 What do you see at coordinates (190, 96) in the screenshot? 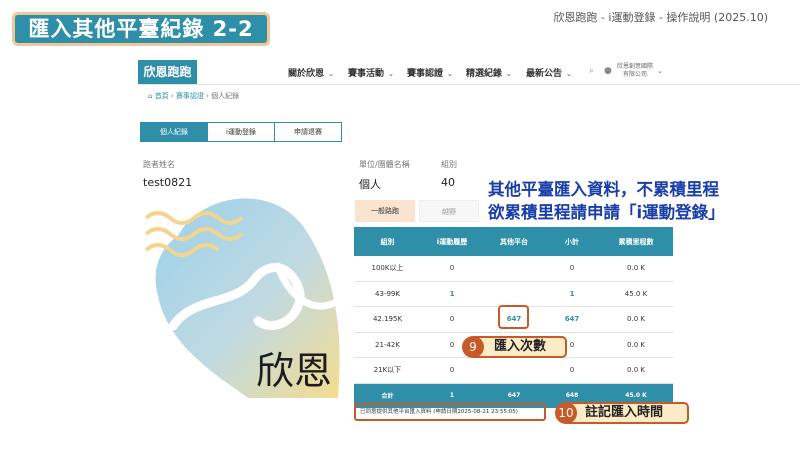
I see `breadcrumb-certification: 賽事認證` at bounding box center [190, 96].